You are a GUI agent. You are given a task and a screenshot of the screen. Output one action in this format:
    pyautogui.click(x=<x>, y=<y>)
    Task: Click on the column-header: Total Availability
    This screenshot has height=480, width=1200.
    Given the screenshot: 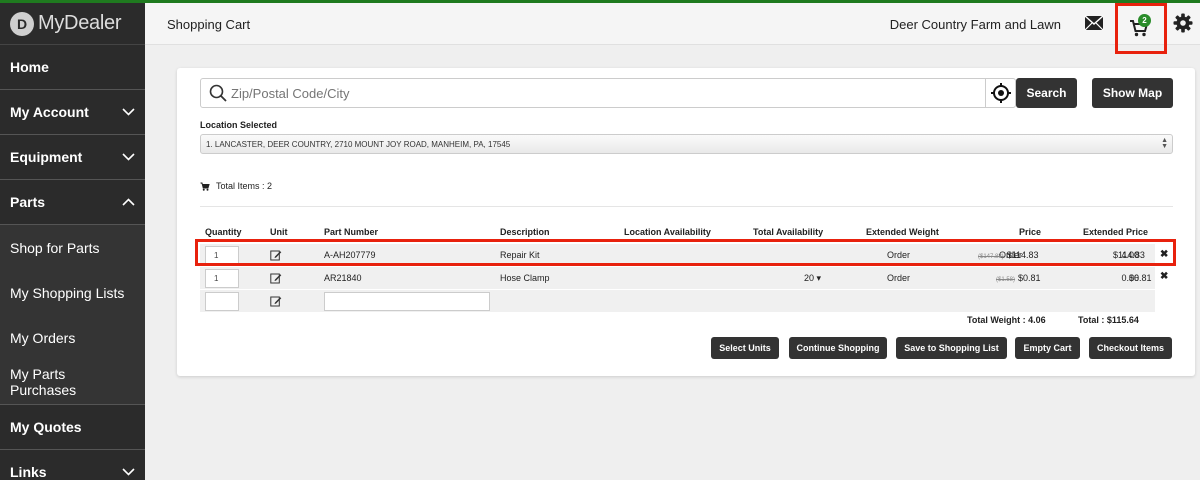 What is the action you would take?
    pyautogui.click(x=788, y=232)
    